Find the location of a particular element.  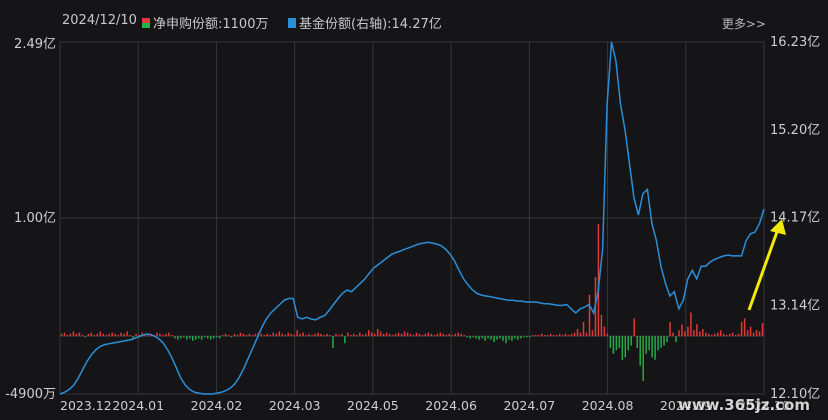

right-axis-tick-label: 15.20亿 is located at coordinates (795, 130).